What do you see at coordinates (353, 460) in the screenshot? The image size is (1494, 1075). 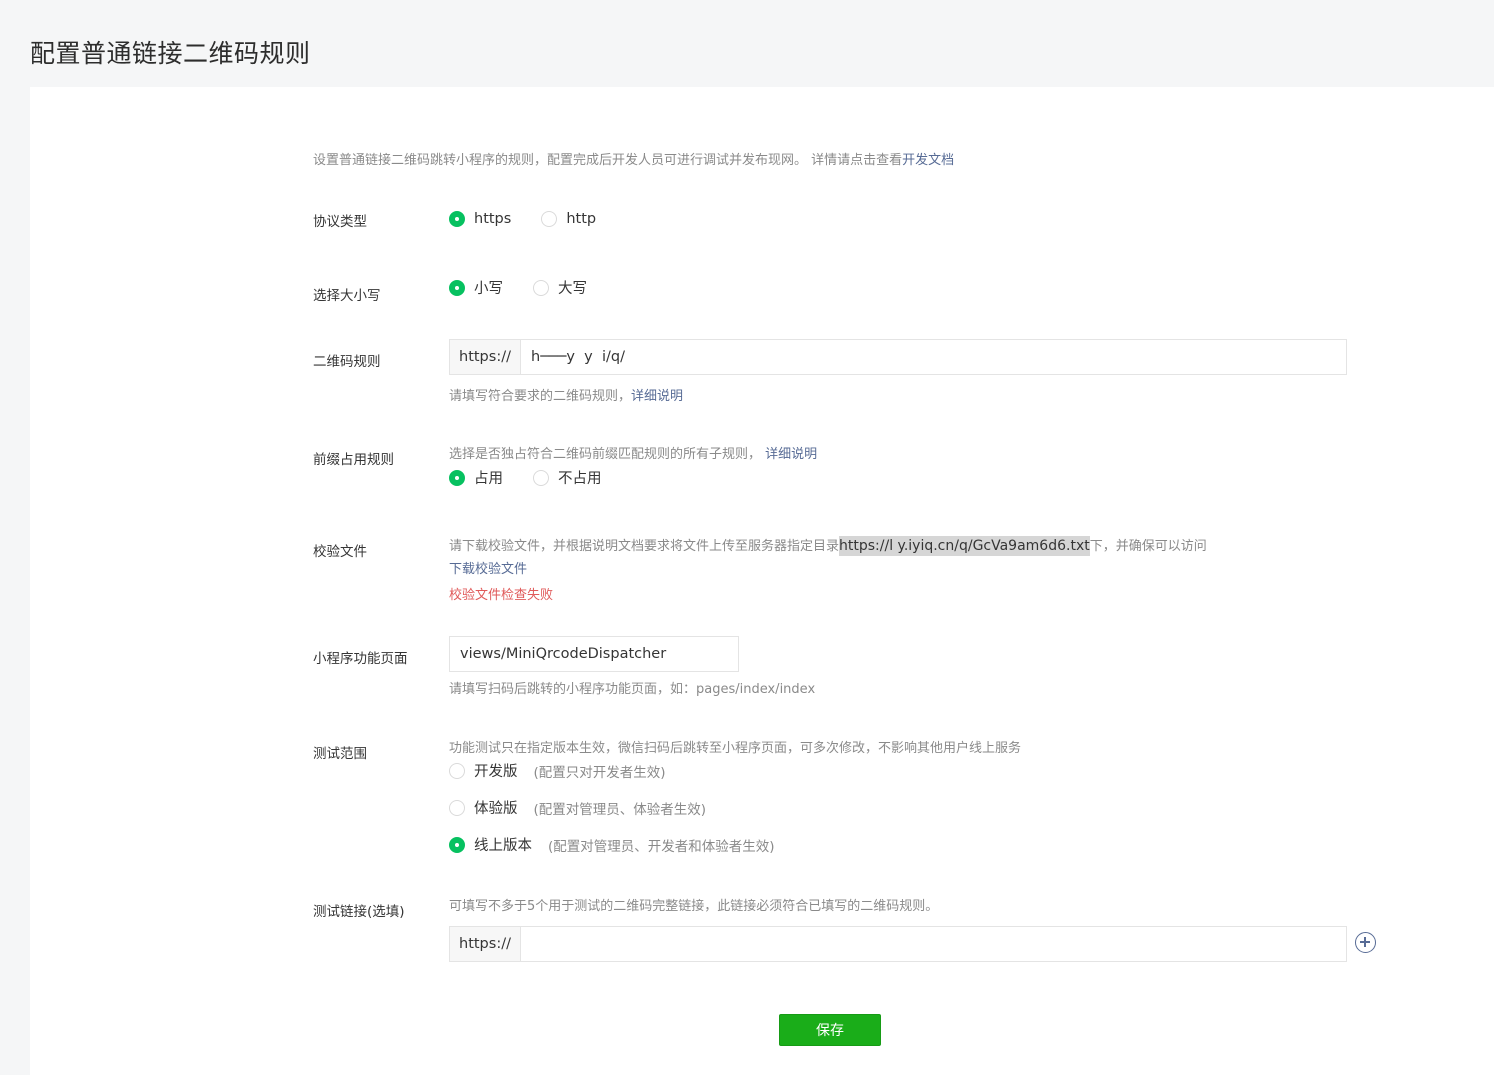 I see `prefix-rule-label: 前缀占用规则` at bounding box center [353, 460].